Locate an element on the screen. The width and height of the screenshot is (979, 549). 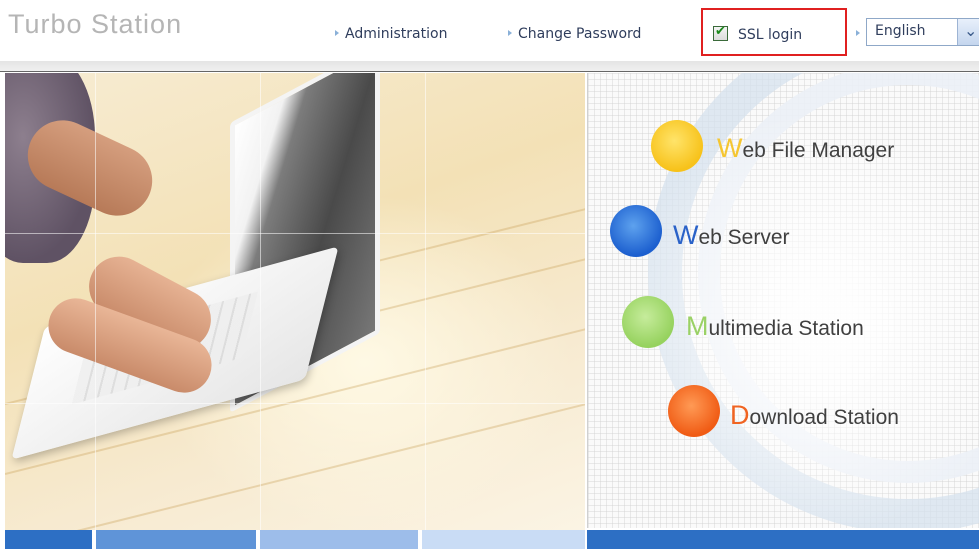
chevron-down-icon: ⌄ is located at coordinates (971, 30).